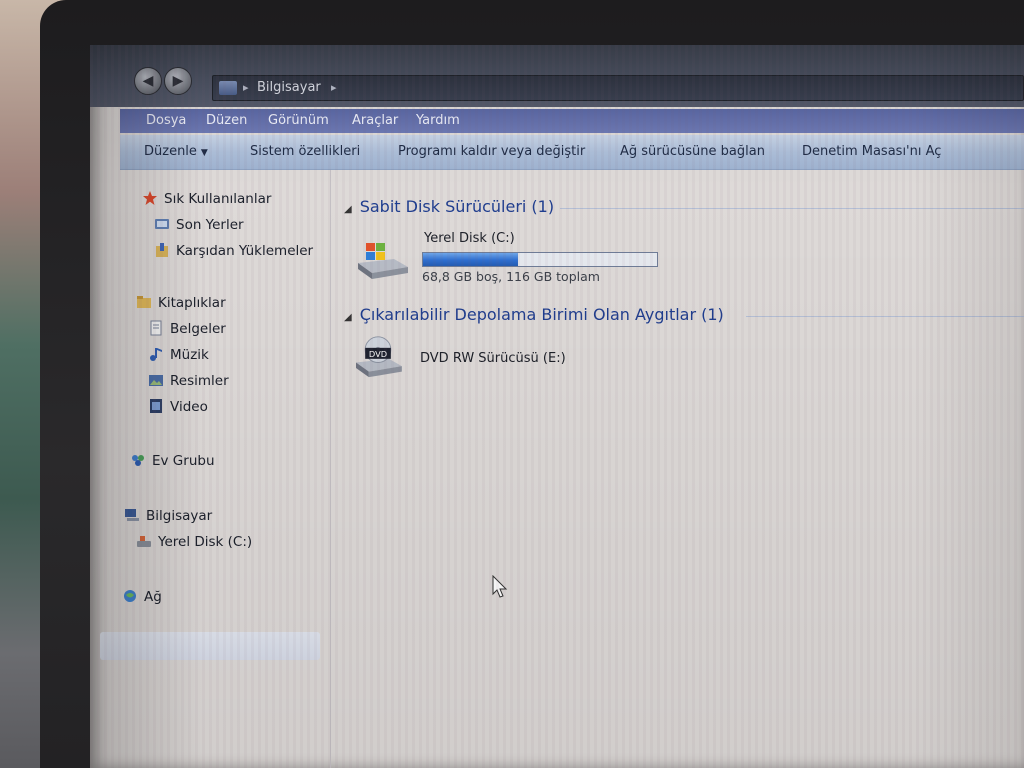 The image size is (1024, 768). What do you see at coordinates (469, 238) in the screenshot?
I see `local-disk-name: Yerel Disk (C:)` at bounding box center [469, 238].